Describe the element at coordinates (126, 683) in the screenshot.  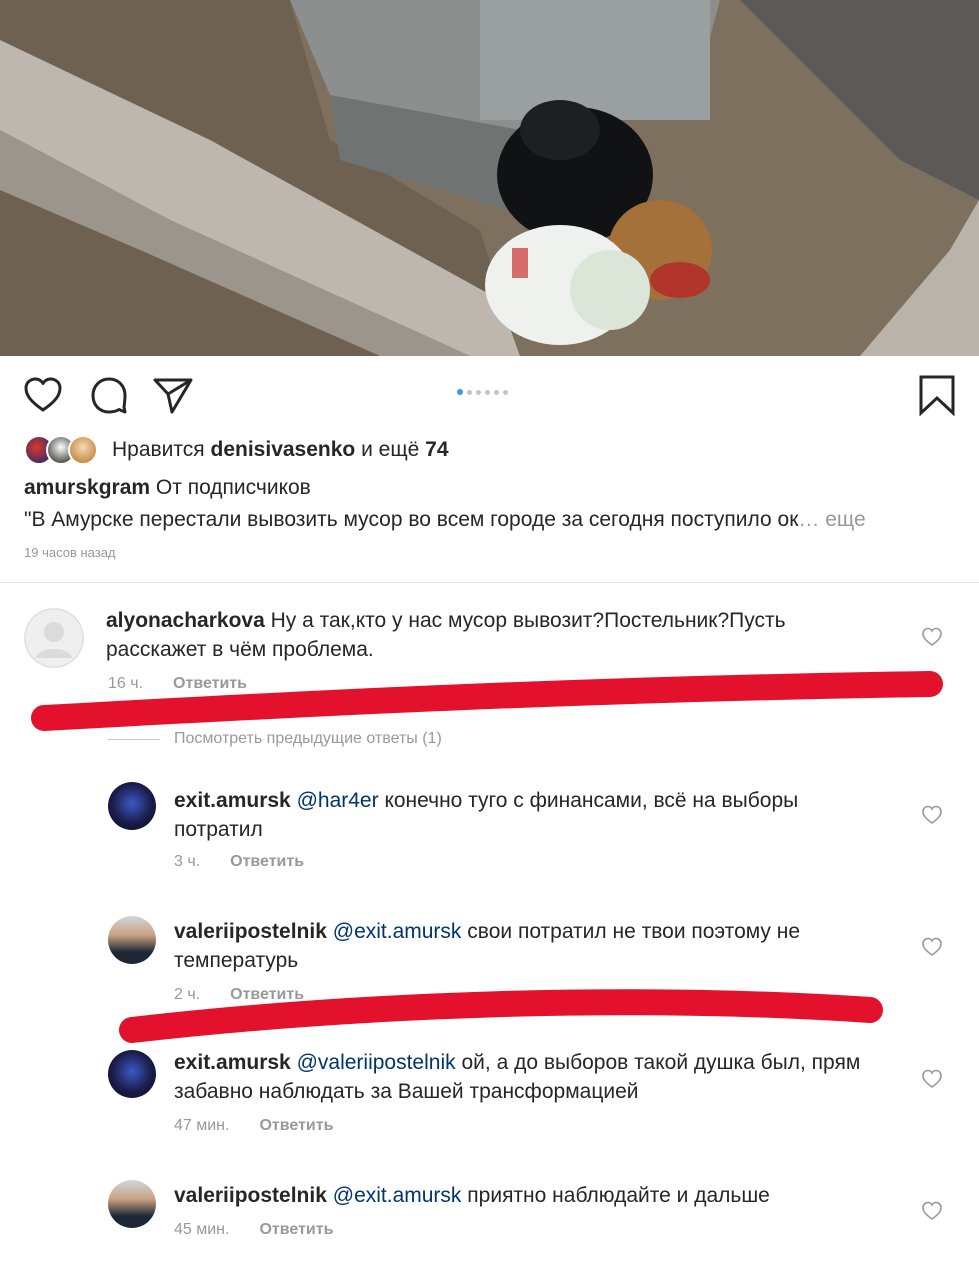
I see `comment-time: 16 ч.` at that location.